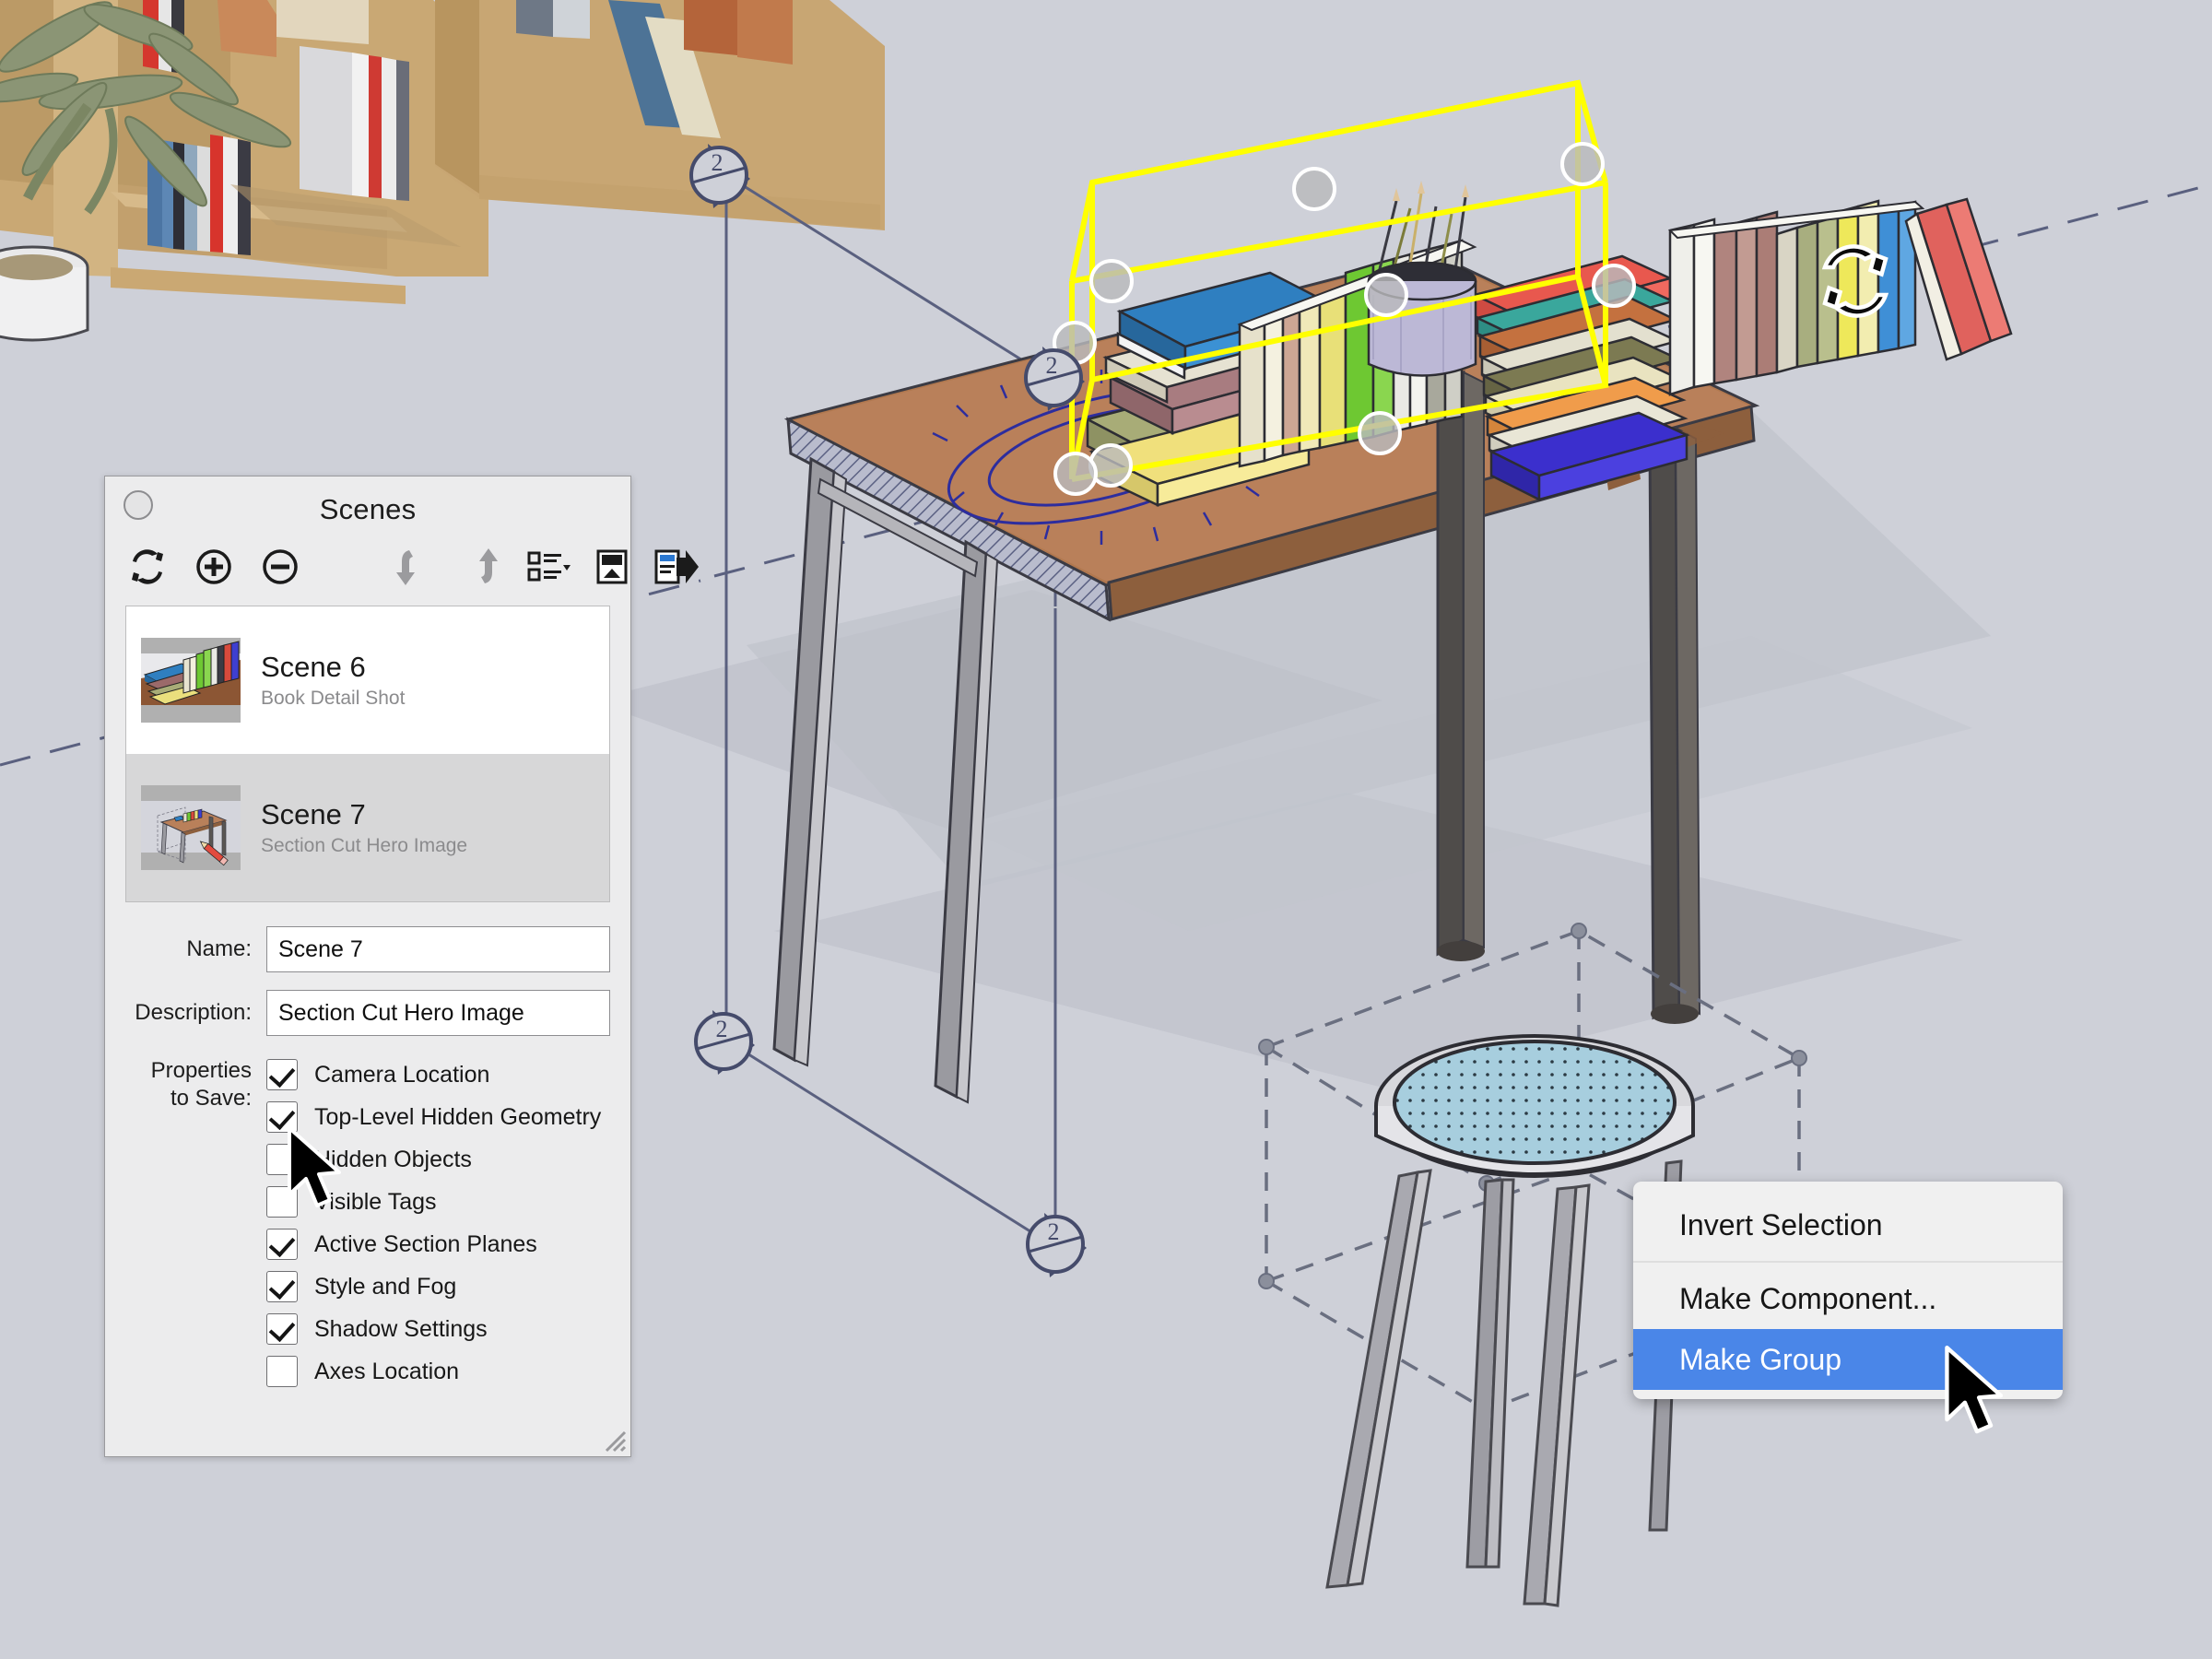 Image resolution: width=2212 pixels, height=1659 pixels. I want to click on description-input: Section Cut Hero Image, so click(438, 1013).